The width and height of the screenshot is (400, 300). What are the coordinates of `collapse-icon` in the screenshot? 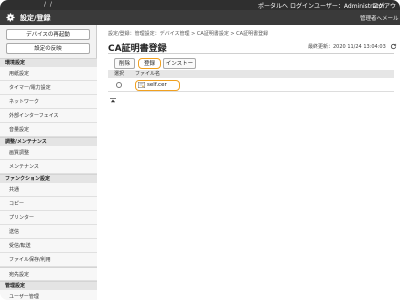 It's located at (113, 100).